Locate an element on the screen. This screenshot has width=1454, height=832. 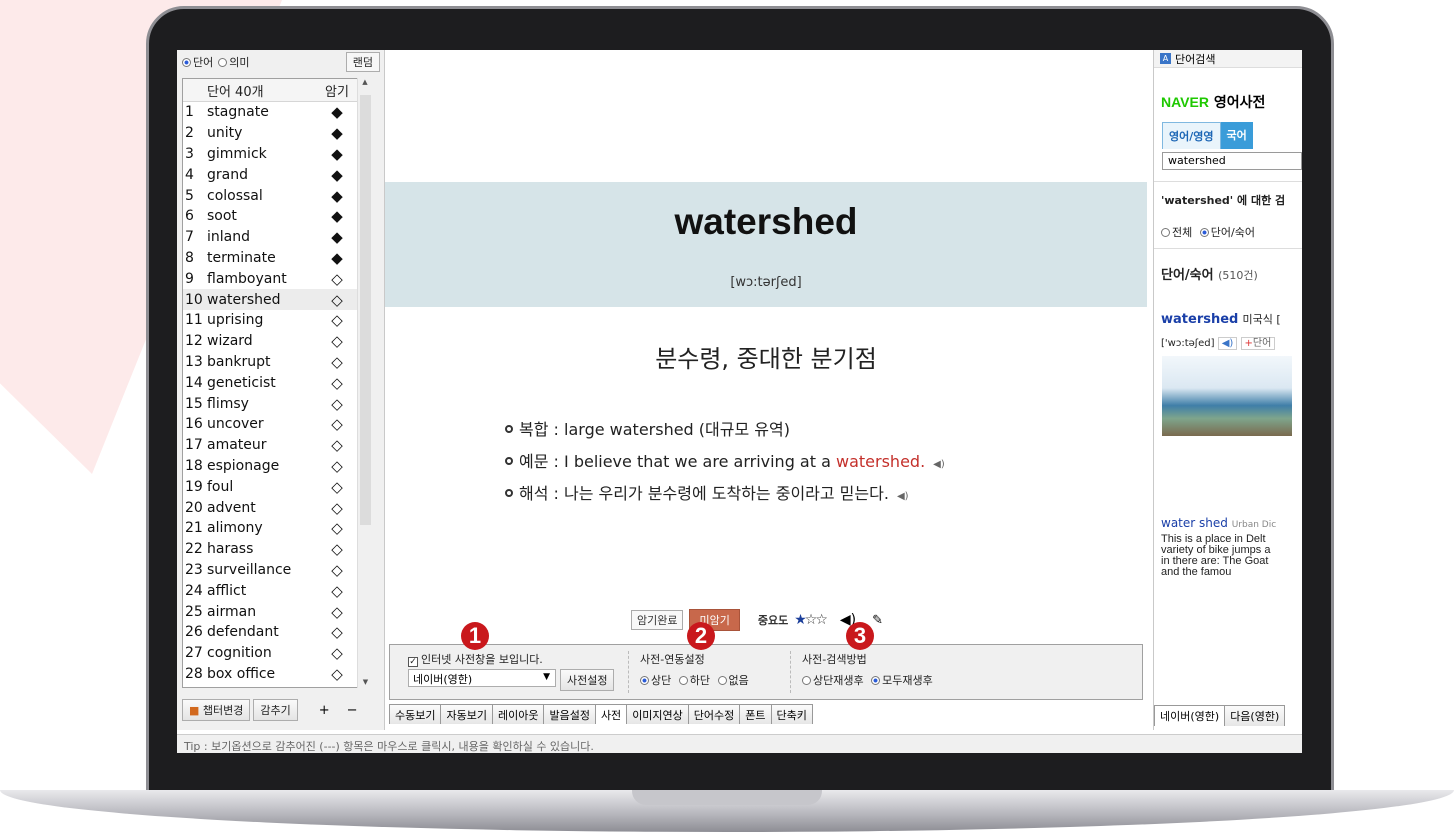
importance-stars: ★☆☆ is located at coordinates (811, 620).